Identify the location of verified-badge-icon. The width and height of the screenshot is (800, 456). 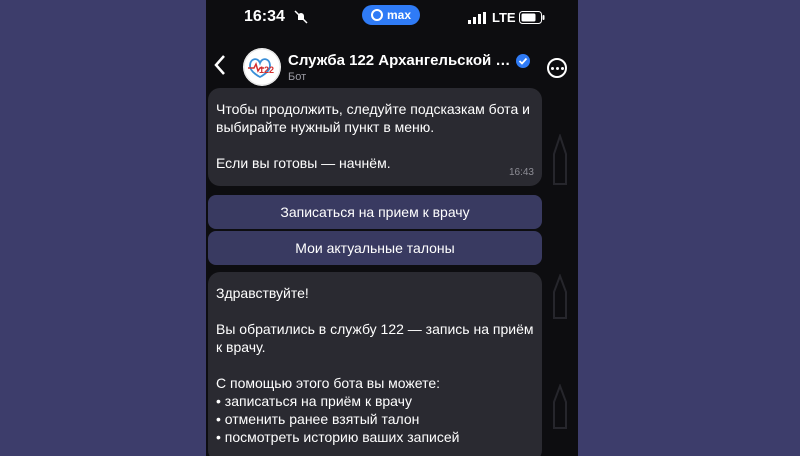
(523, 61).